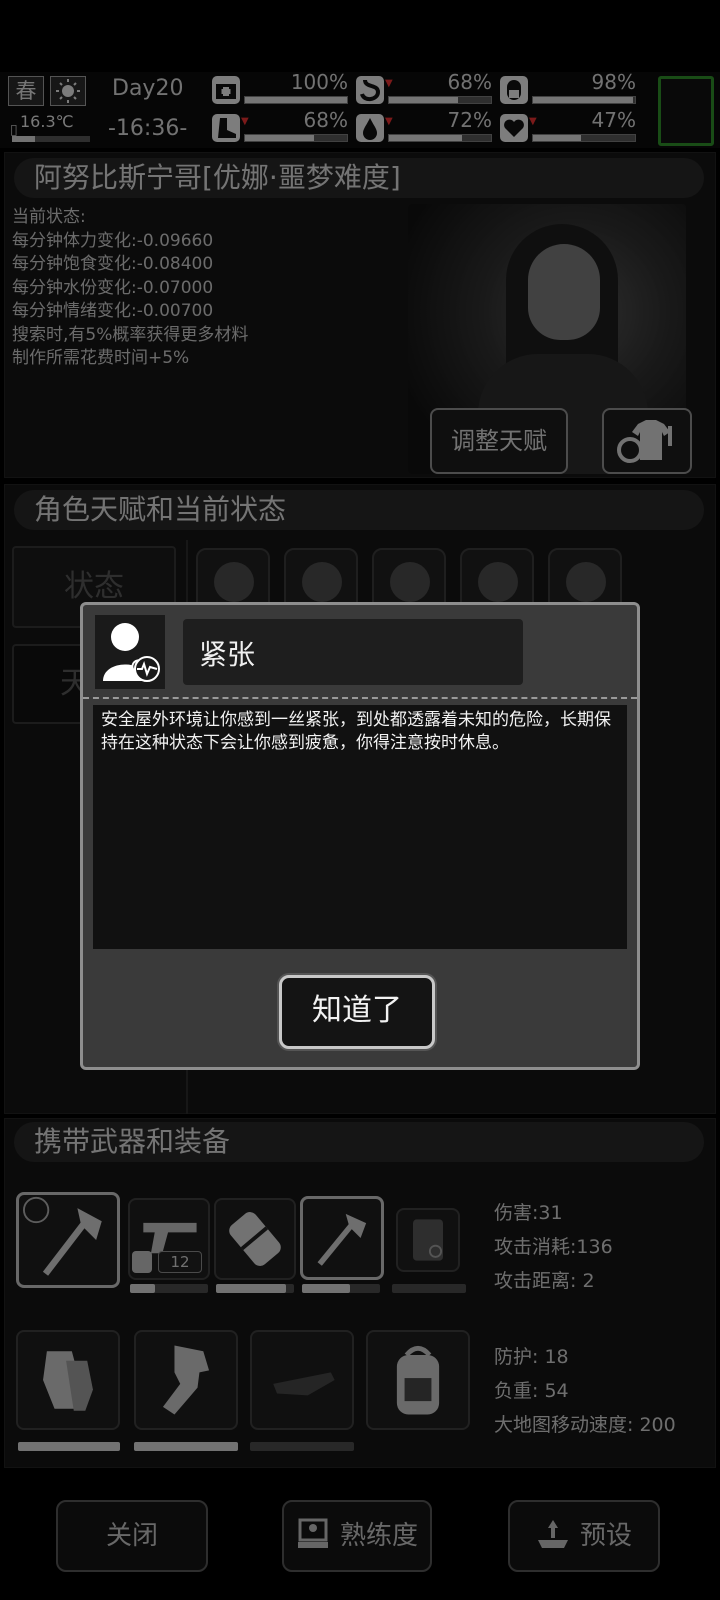 The height and width of the screenshot is (1600, 720). I want to click on tense-status-icon, so click(130, 652).